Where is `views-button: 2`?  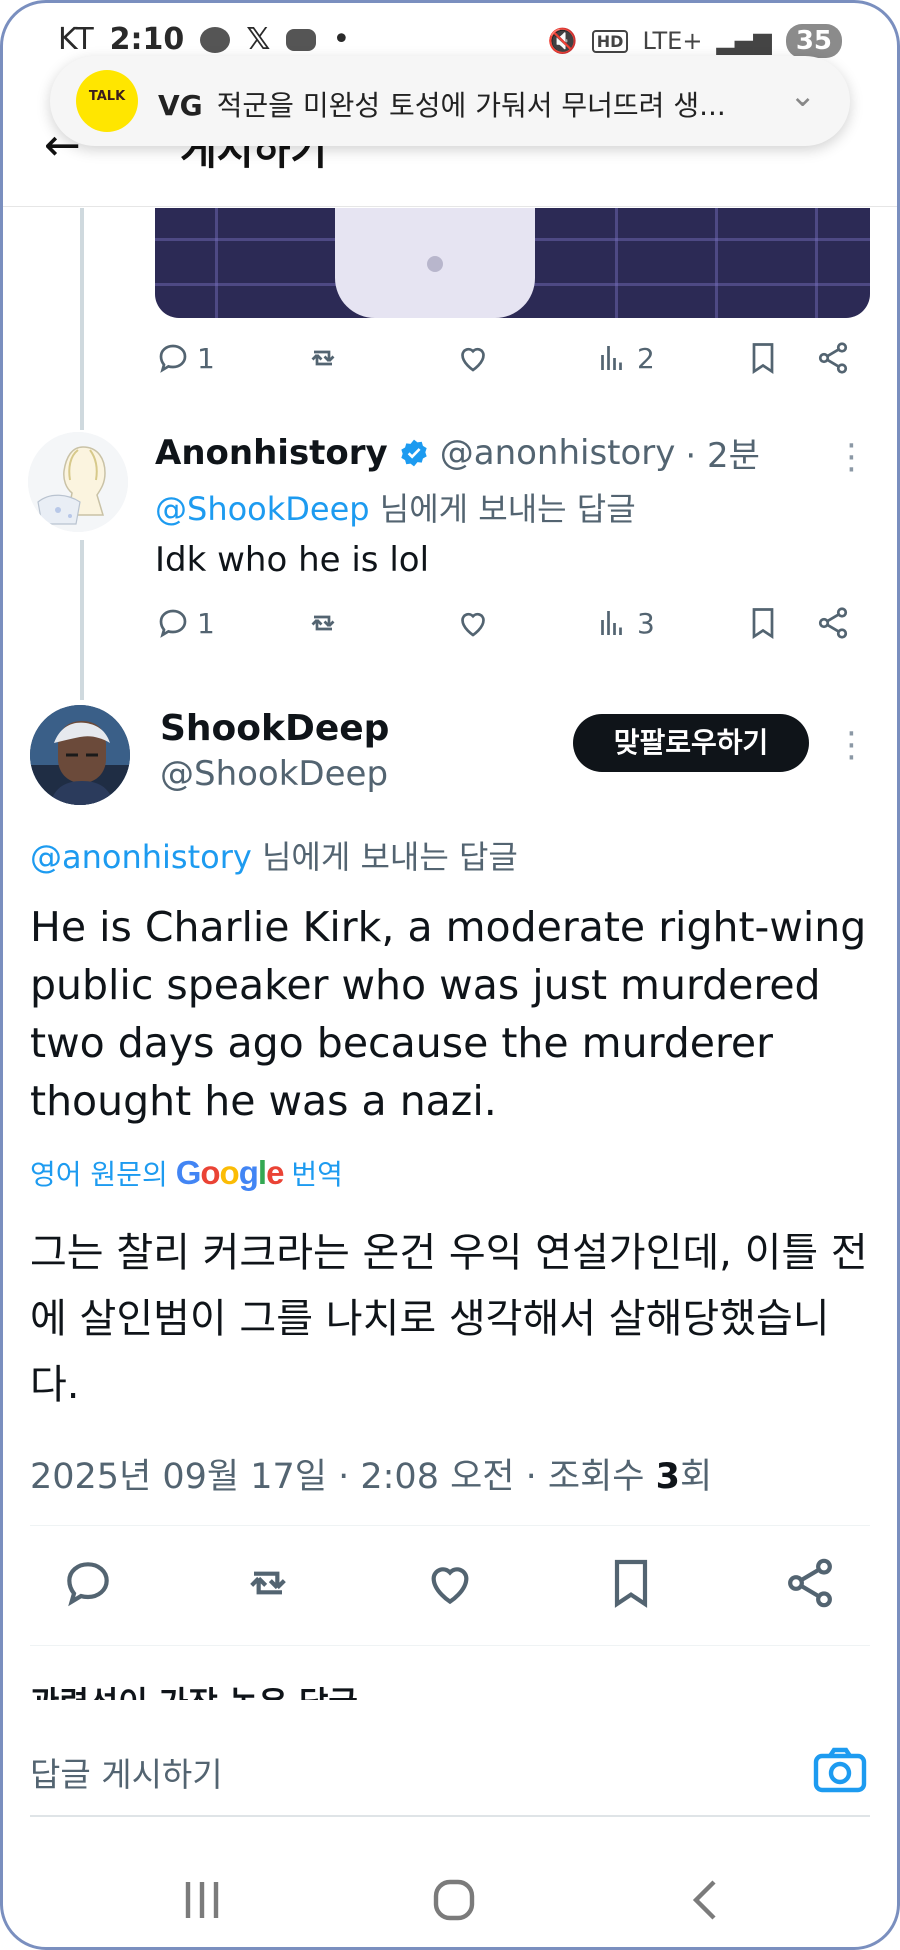
views-button: 2 is located at coordinates (625, 358).